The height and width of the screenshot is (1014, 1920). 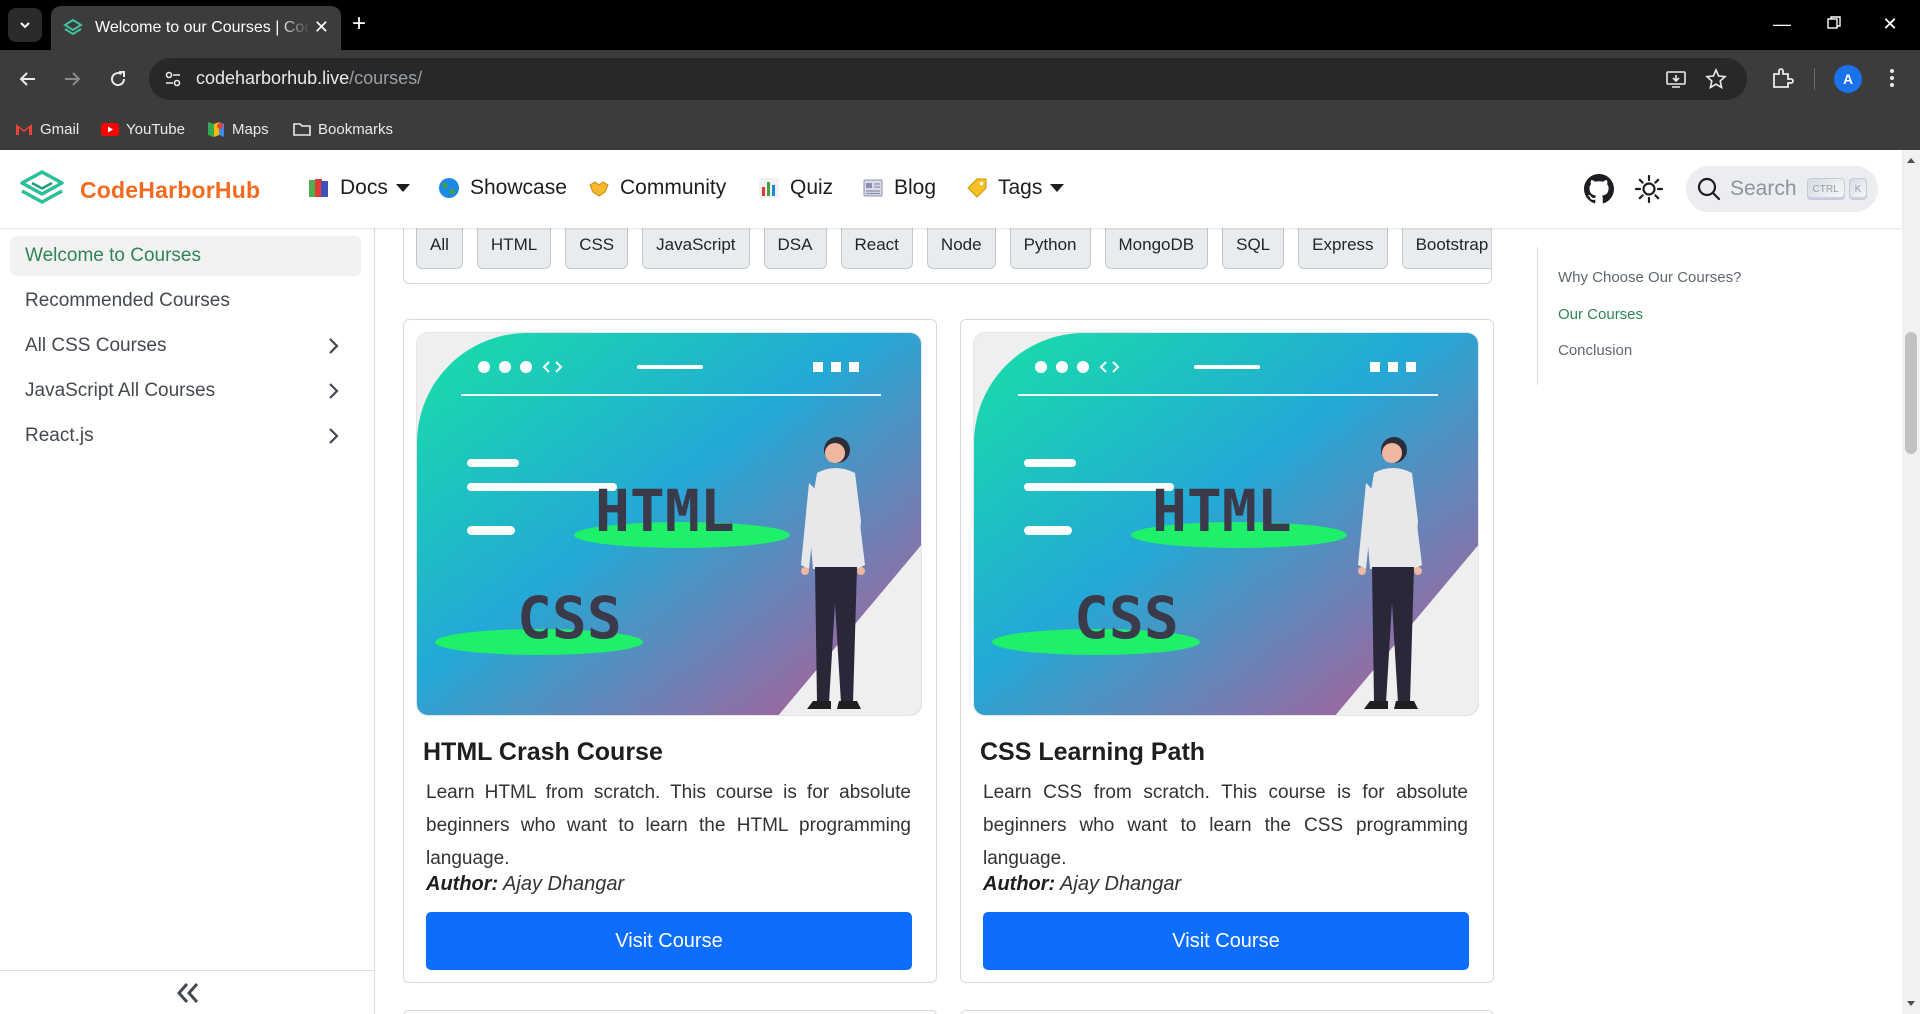 I want to click on nav-label: Blog, so click(x=915, y=187).